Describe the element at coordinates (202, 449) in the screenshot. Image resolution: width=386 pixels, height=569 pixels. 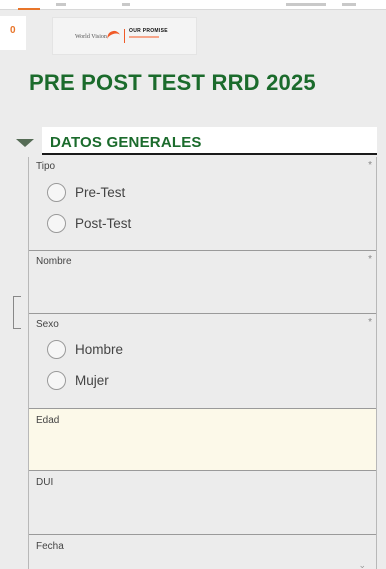
I see `edad-input` at that location.